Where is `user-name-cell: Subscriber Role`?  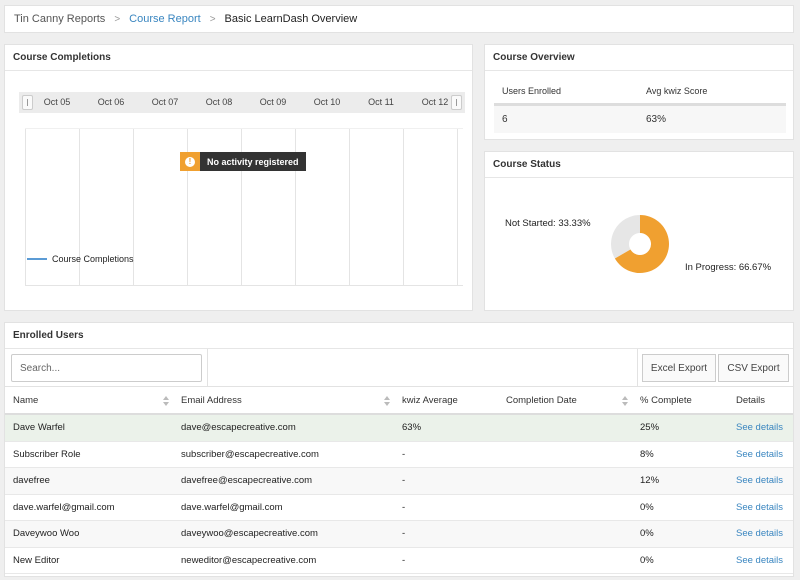 user-name-cell: Subscriber Role is located at coordinates (47, 454).